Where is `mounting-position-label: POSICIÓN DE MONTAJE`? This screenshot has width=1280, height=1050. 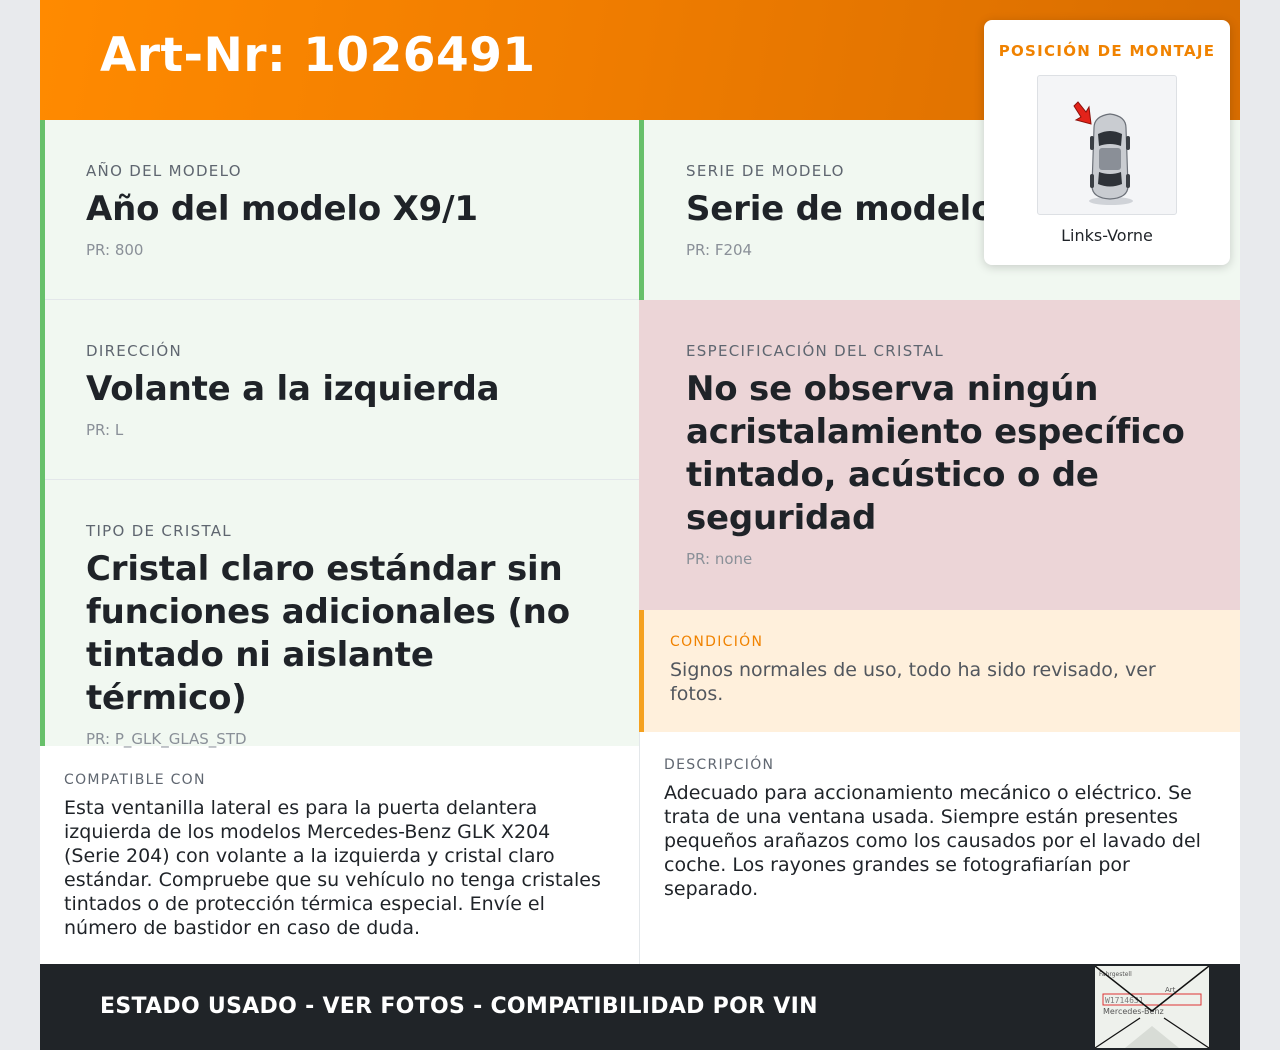
mounting-position-label: POSICIÓN DE MONTAJE is located at coordinates (1107, 51).